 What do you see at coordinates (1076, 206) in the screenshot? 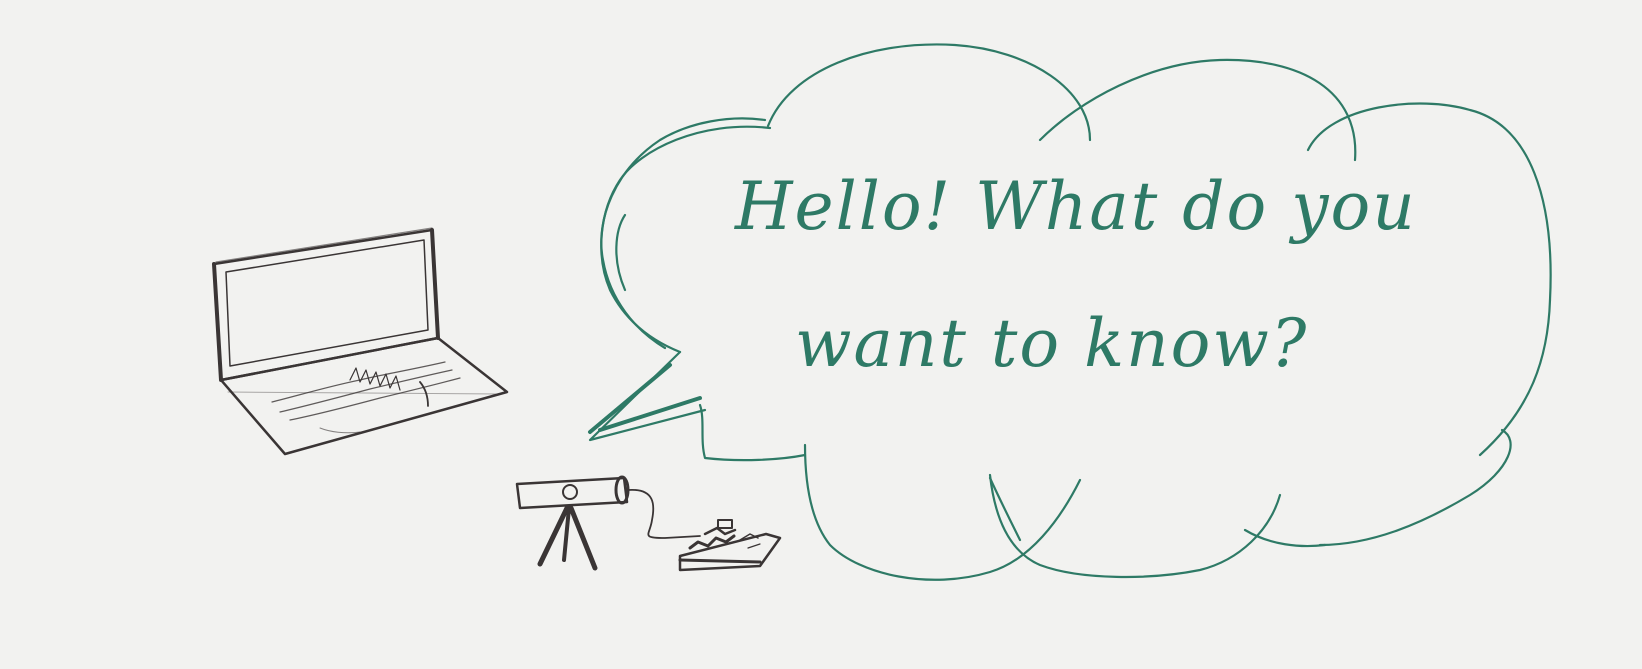
I see `speech-bubble-line1: Hello! What do you` at bounding box center [1076, 206].